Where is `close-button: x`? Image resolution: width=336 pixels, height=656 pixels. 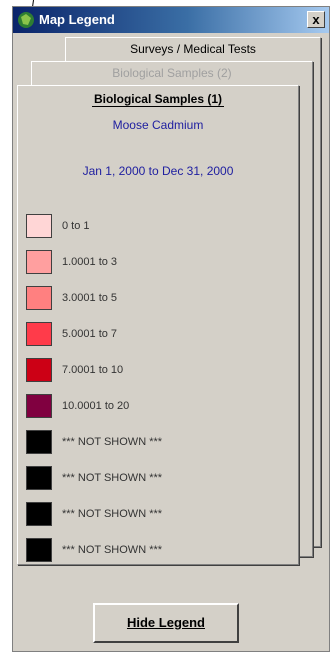
close-button: x is located at coordinates (316, 19).